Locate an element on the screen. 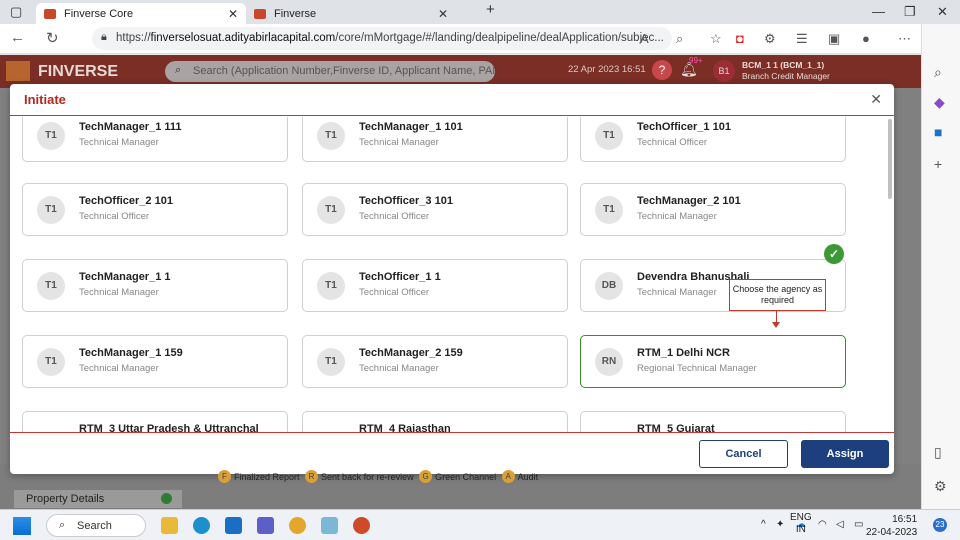 This screenshot has width=960, height=540. avatar: RN is located at coordinates (609, 362).